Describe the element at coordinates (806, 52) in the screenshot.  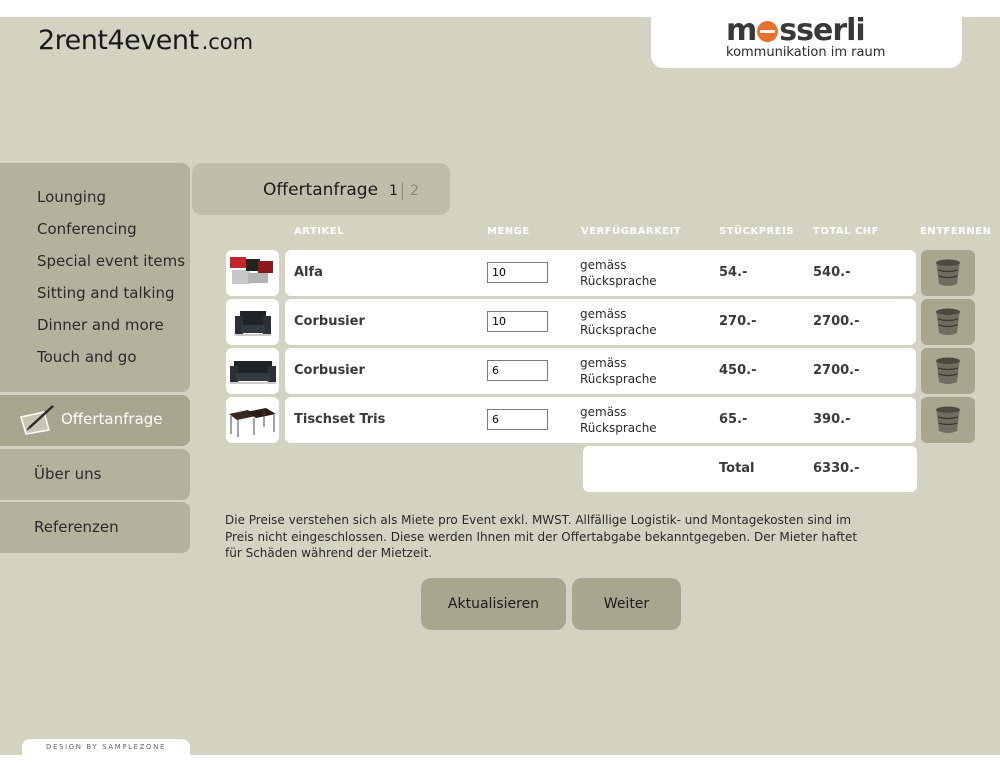
I see `logo-tagline: kommunikation im raum` at that location.